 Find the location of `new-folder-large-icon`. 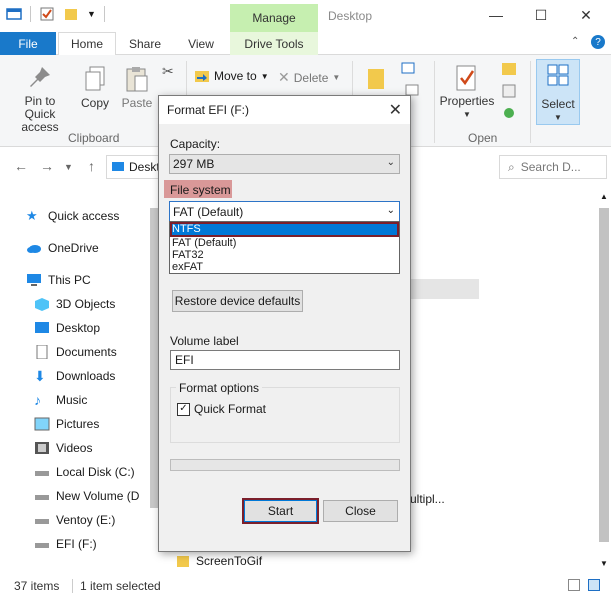

new-folder-large-icon is located at coordinates (376, 77).